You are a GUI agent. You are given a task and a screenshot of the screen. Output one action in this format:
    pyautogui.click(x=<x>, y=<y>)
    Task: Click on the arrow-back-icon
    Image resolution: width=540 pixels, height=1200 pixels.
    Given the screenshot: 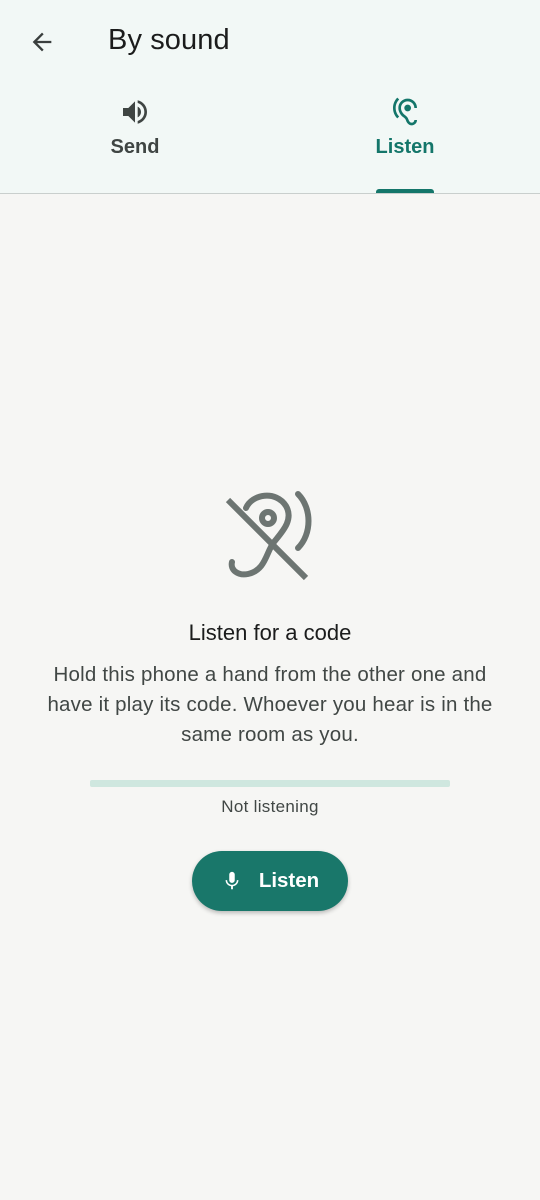 What is the action you would take?
    pyautogui.click(x=42, y=42)
    